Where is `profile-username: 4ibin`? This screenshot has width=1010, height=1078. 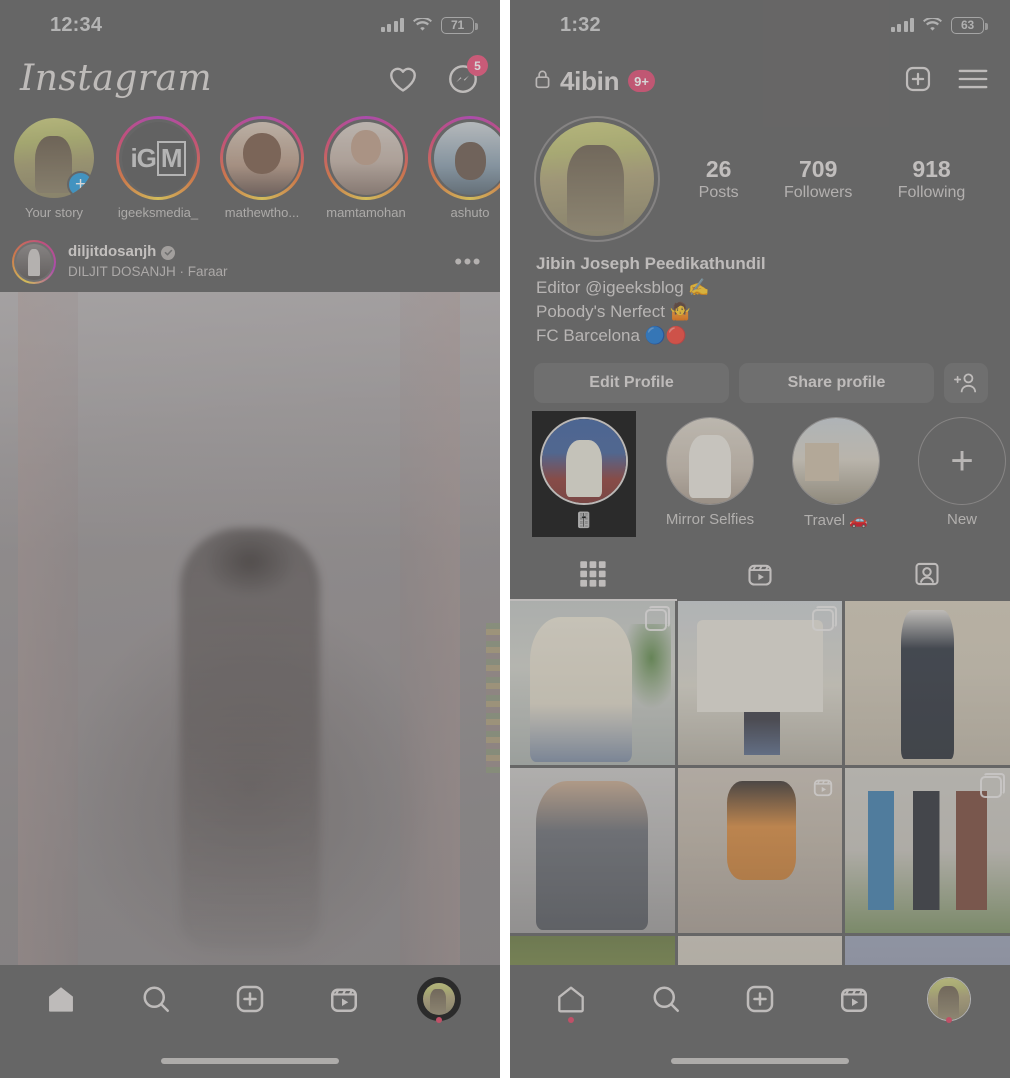 profile-username: 4ibin is located at coordinates (590, 80).